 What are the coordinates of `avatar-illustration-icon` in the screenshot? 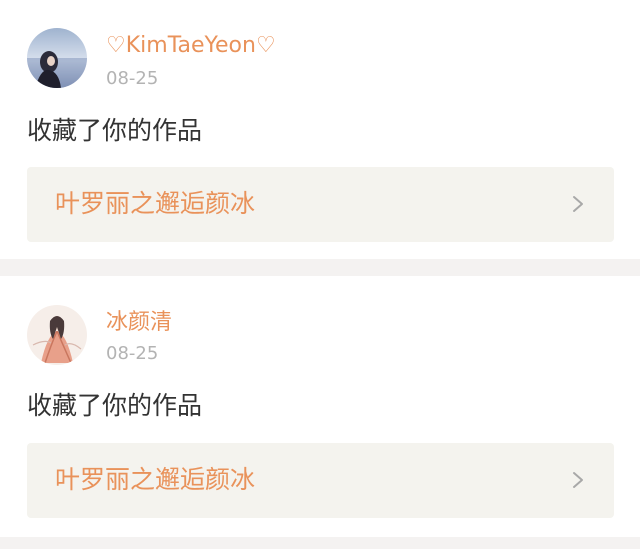 It's located at (57, 335).